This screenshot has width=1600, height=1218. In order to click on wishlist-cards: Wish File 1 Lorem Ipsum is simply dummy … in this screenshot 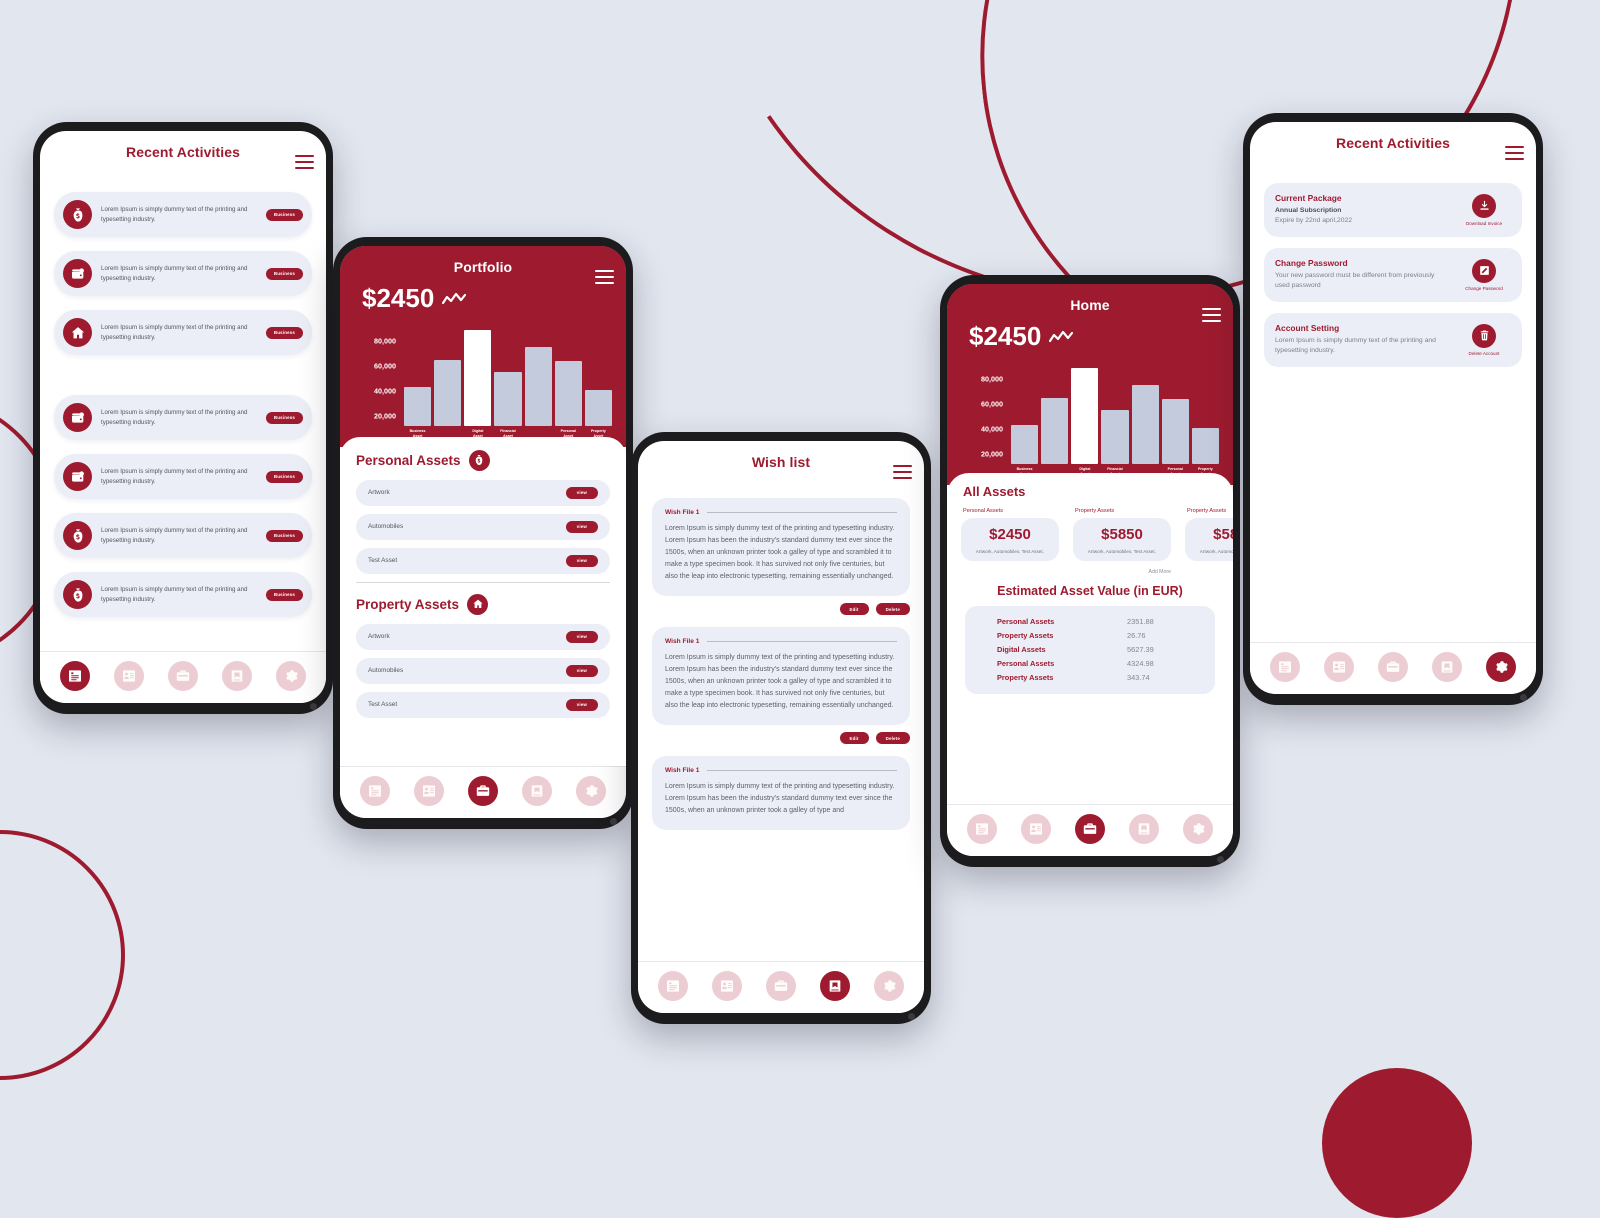, I will do `click(781, 717)`.